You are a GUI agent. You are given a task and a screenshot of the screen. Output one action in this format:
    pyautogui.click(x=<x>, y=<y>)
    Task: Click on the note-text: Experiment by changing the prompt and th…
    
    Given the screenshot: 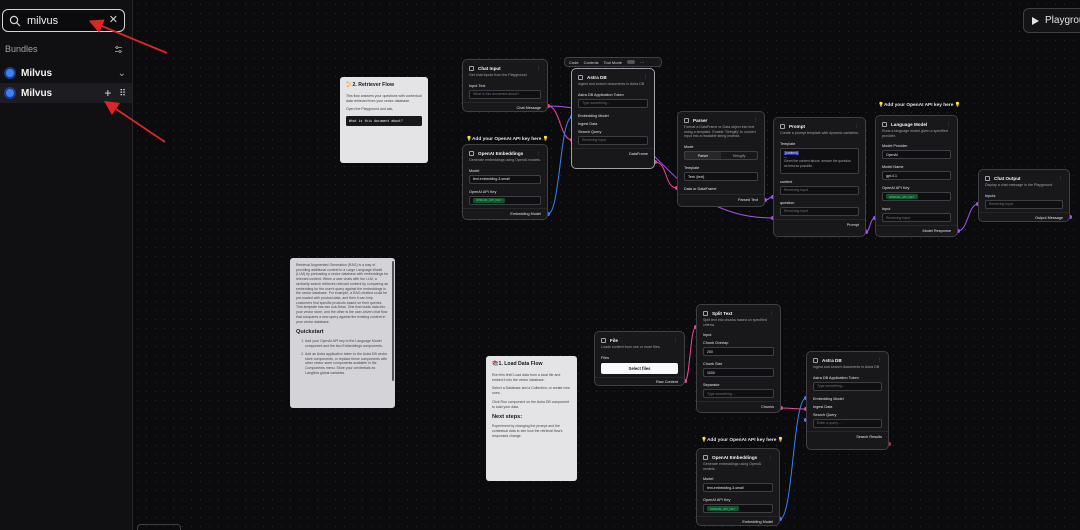 What is the action you would take?
    pyautogui.click(x=527, y=431)
    